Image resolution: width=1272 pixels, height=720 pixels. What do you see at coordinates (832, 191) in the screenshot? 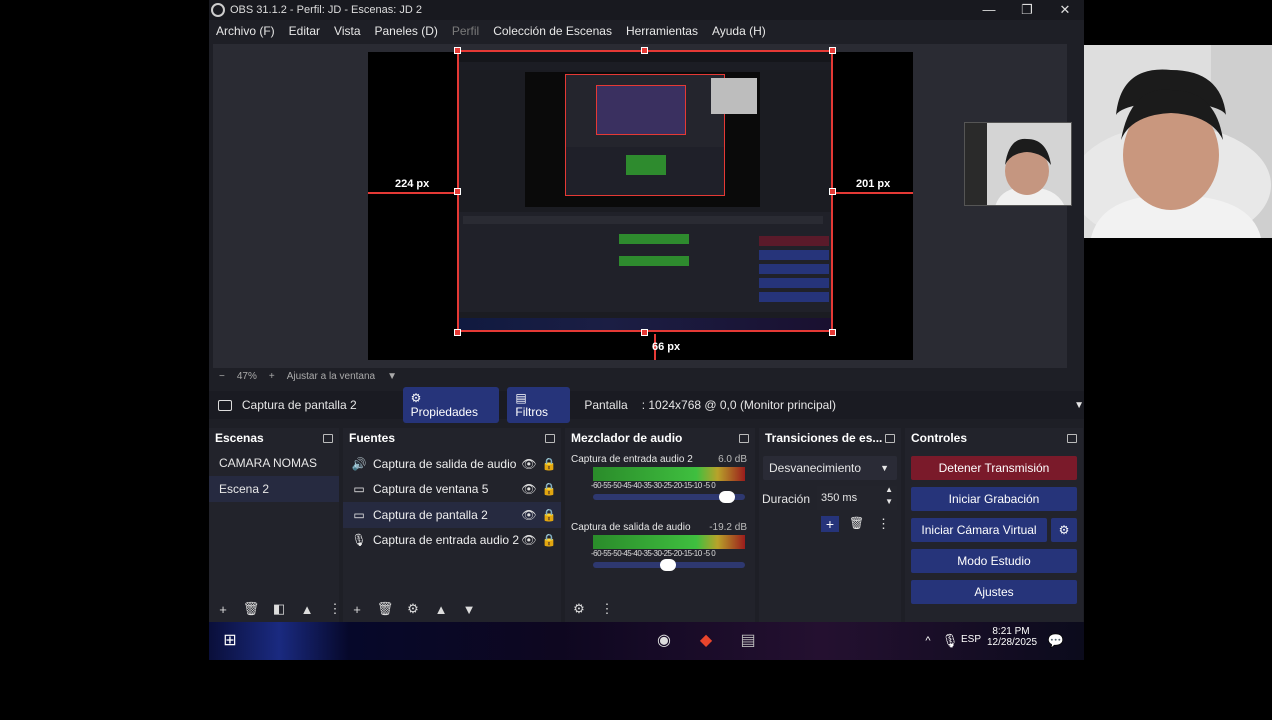
I see `resize-handle-r` at bounding box center [832, 191].